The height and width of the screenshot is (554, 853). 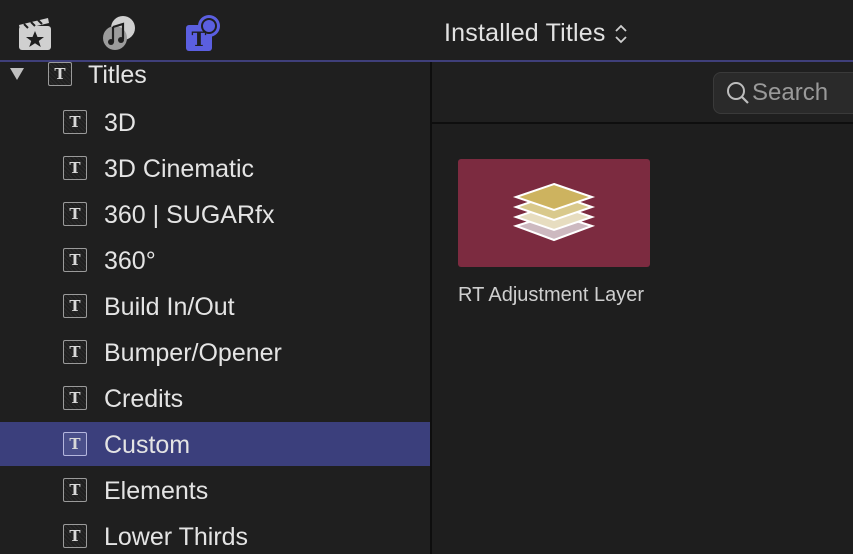 What do you see at coordinates (621, 34) in the screenshot?
I see `updown-chevron-icon` at bounding box center [621, 34].